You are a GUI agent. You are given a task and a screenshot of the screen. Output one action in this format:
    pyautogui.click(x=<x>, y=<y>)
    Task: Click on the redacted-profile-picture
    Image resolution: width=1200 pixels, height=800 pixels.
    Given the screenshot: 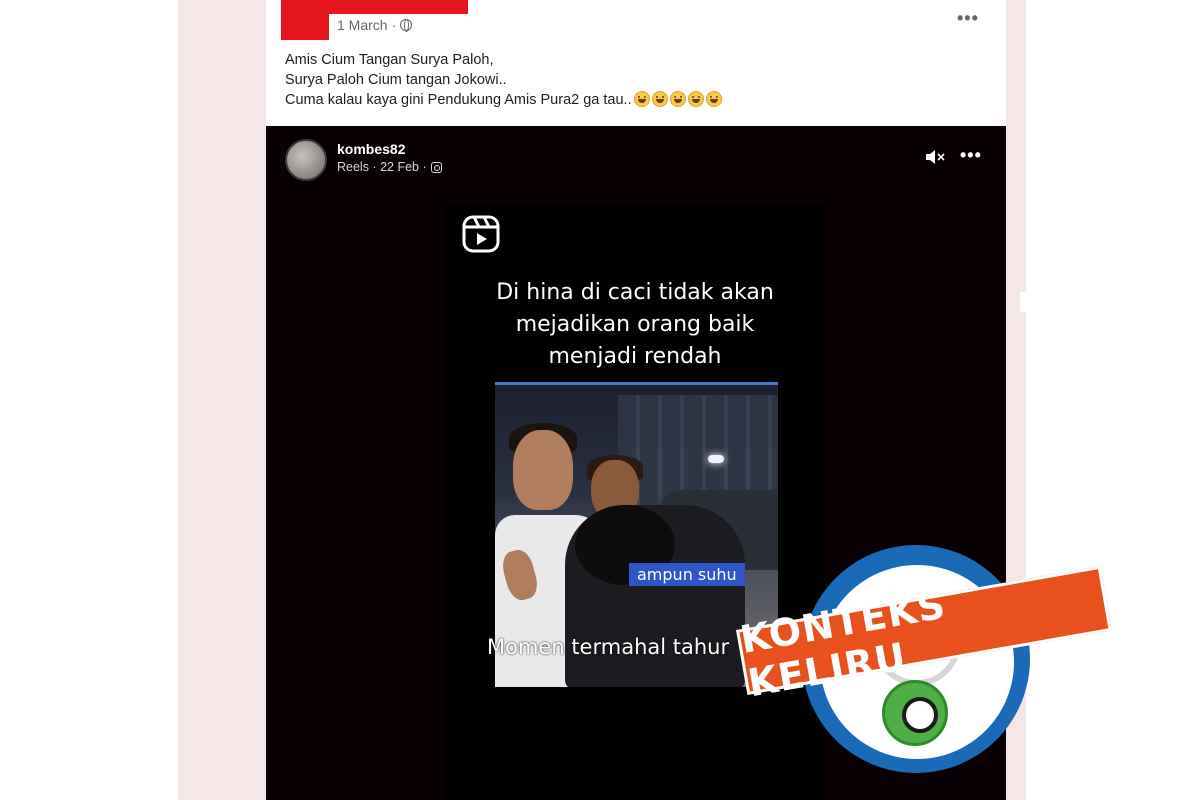 What is the action you would take?
    pyautogui.click(x=305, y=20)
    